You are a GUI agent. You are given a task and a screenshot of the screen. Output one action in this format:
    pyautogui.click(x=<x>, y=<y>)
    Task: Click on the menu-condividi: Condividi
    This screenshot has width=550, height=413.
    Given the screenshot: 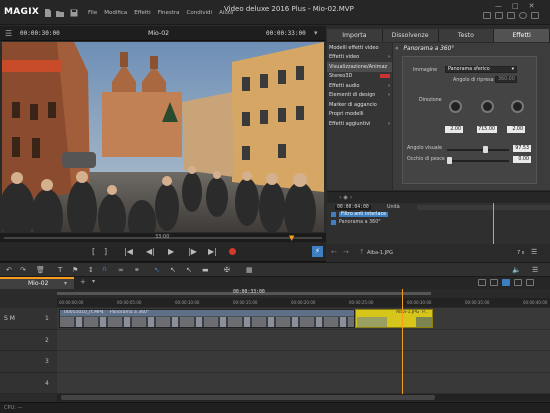 What is the action you would take?
    pyautogui.click(x=200, y=13)
    